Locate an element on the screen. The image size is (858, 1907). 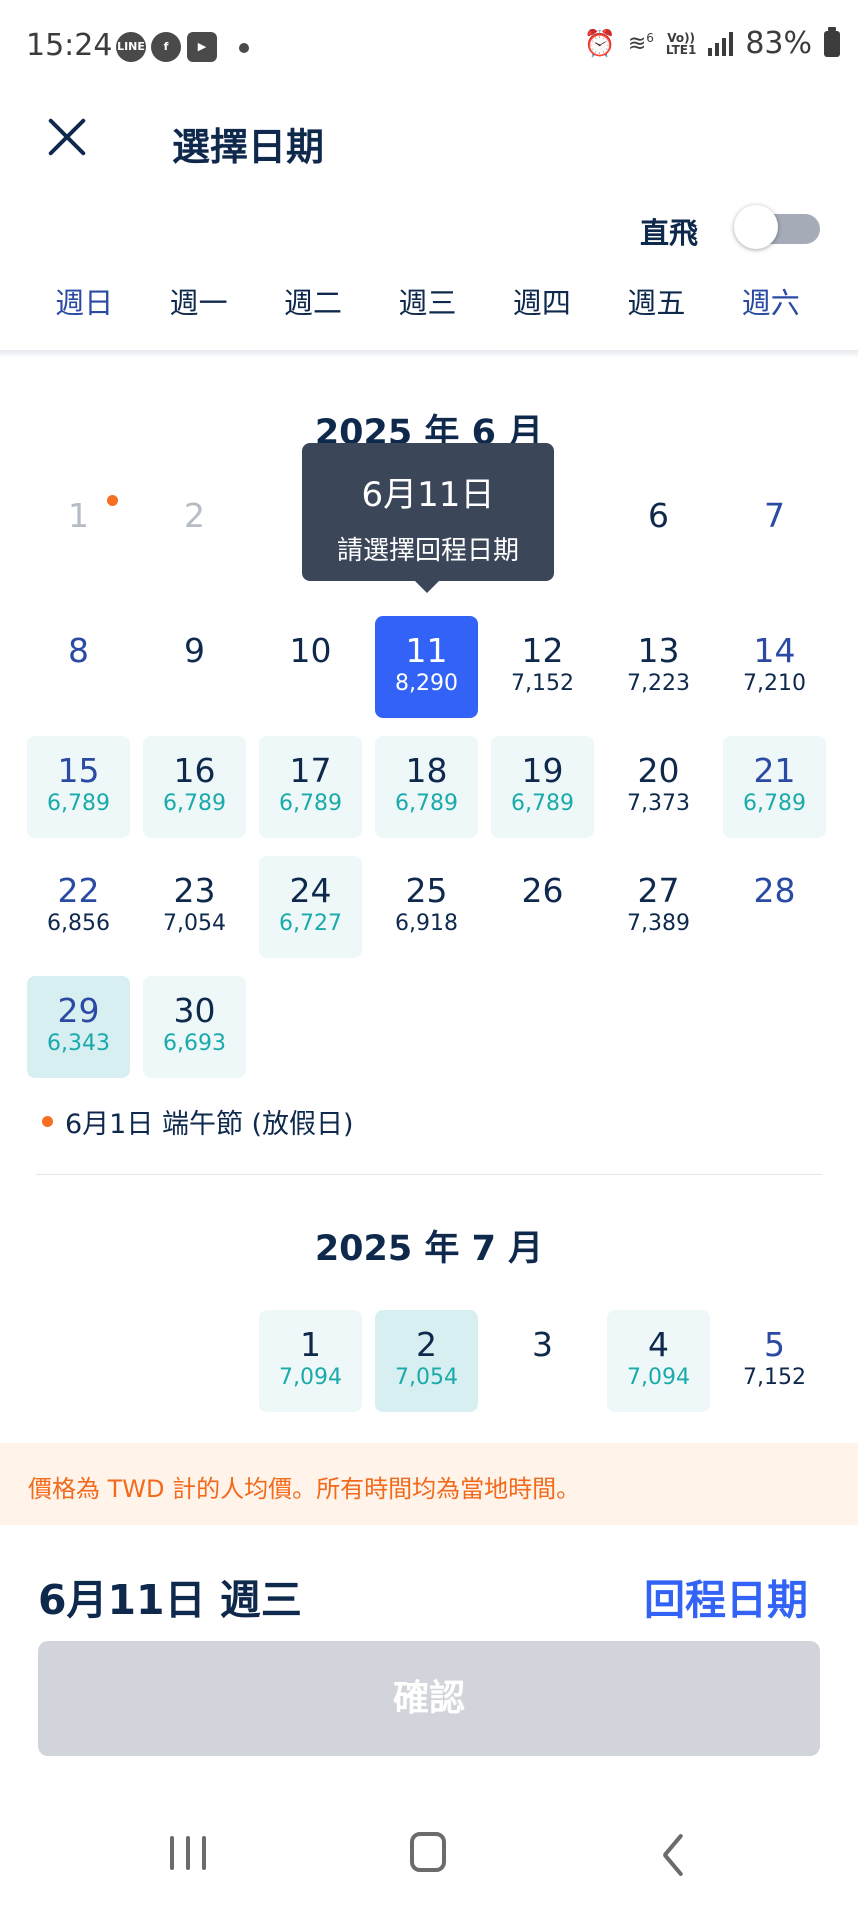
day-number: 4 is located at coordinates (658, 1344).